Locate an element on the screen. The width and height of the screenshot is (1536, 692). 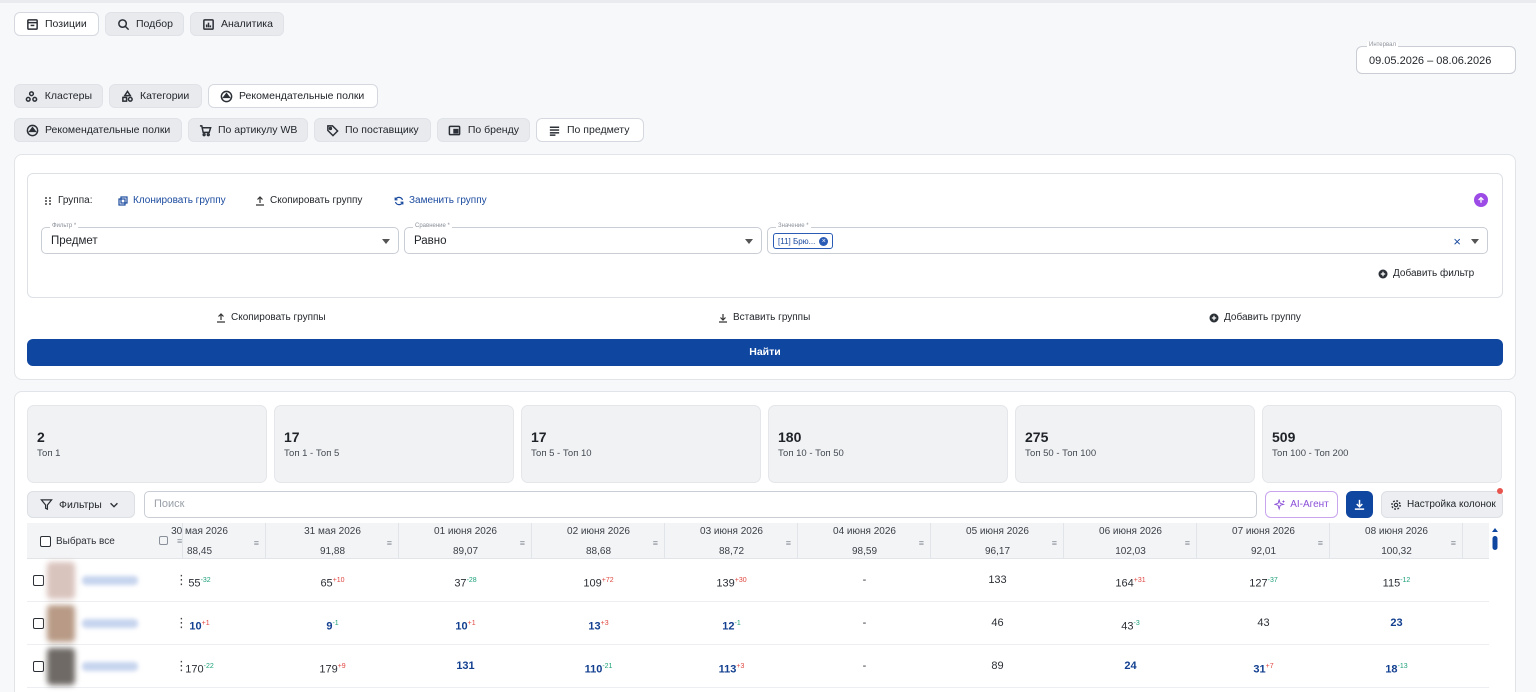
position-delta: -32 is located at coordinates (205, 580).